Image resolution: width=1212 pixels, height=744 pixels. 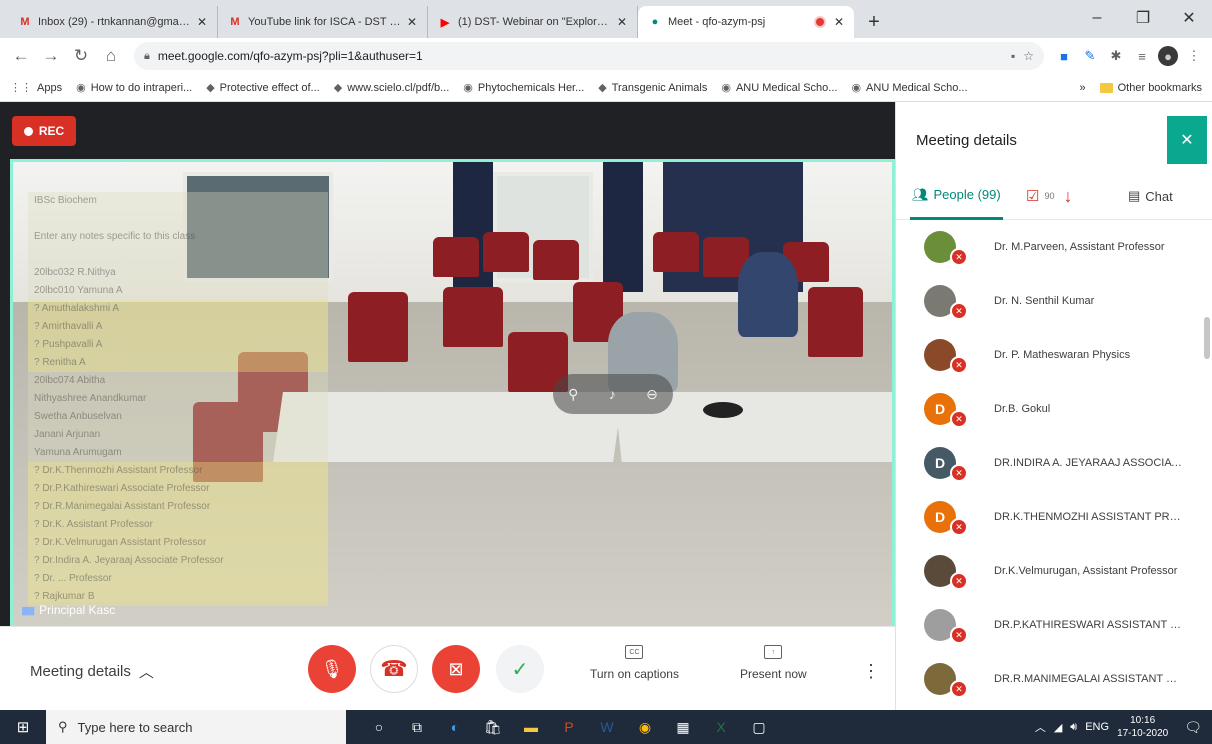 What do you see at coordinates (456, 669) in the screenshot?
I see `camera-off-button: ⊠` at bounding box center [456, 669].